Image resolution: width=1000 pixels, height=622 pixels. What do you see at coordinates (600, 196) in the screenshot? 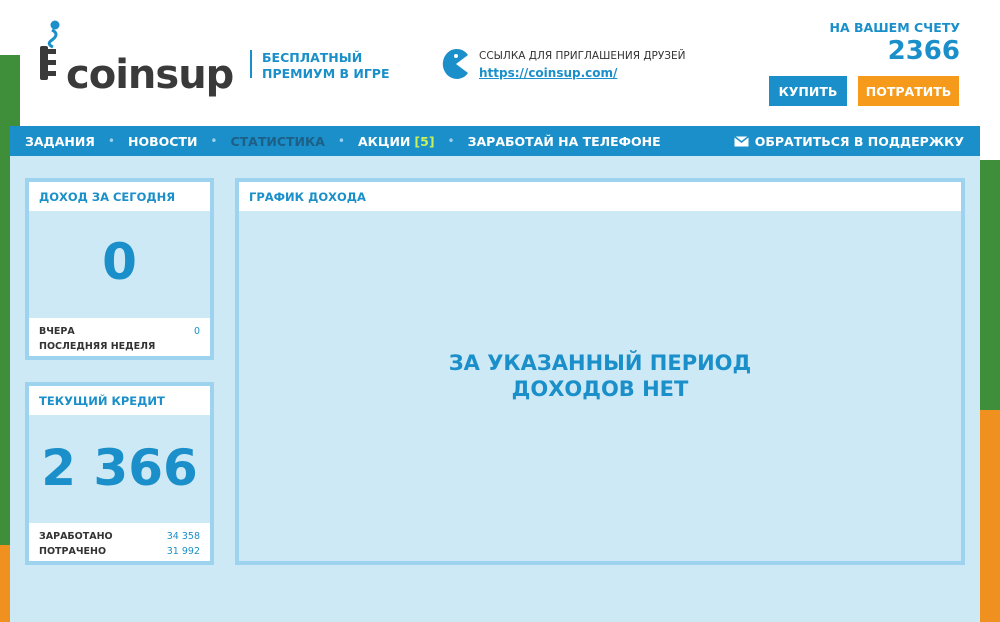
I see `income-chart-title: ГРАФИК ДОХОДА` at bounding box center [600, 196].